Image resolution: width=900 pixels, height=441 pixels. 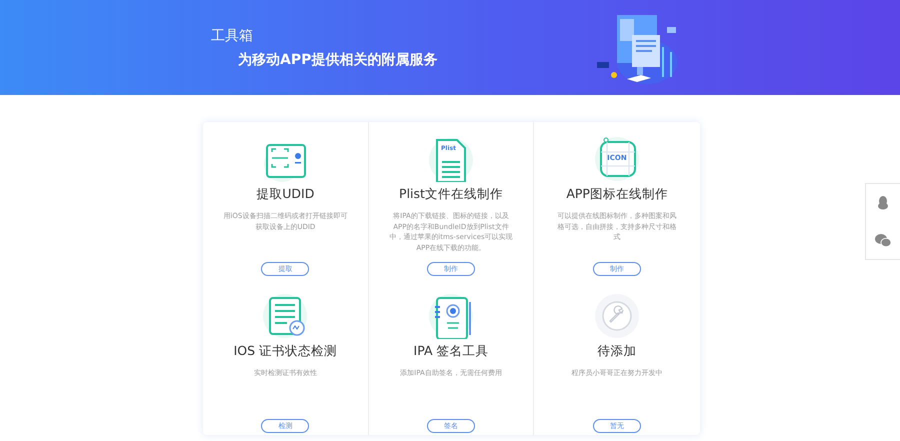 What do you see at coordinates (617, 159) in the screenshot?
I see `app-icon-grid-icon` at bounding box center [617, 159].